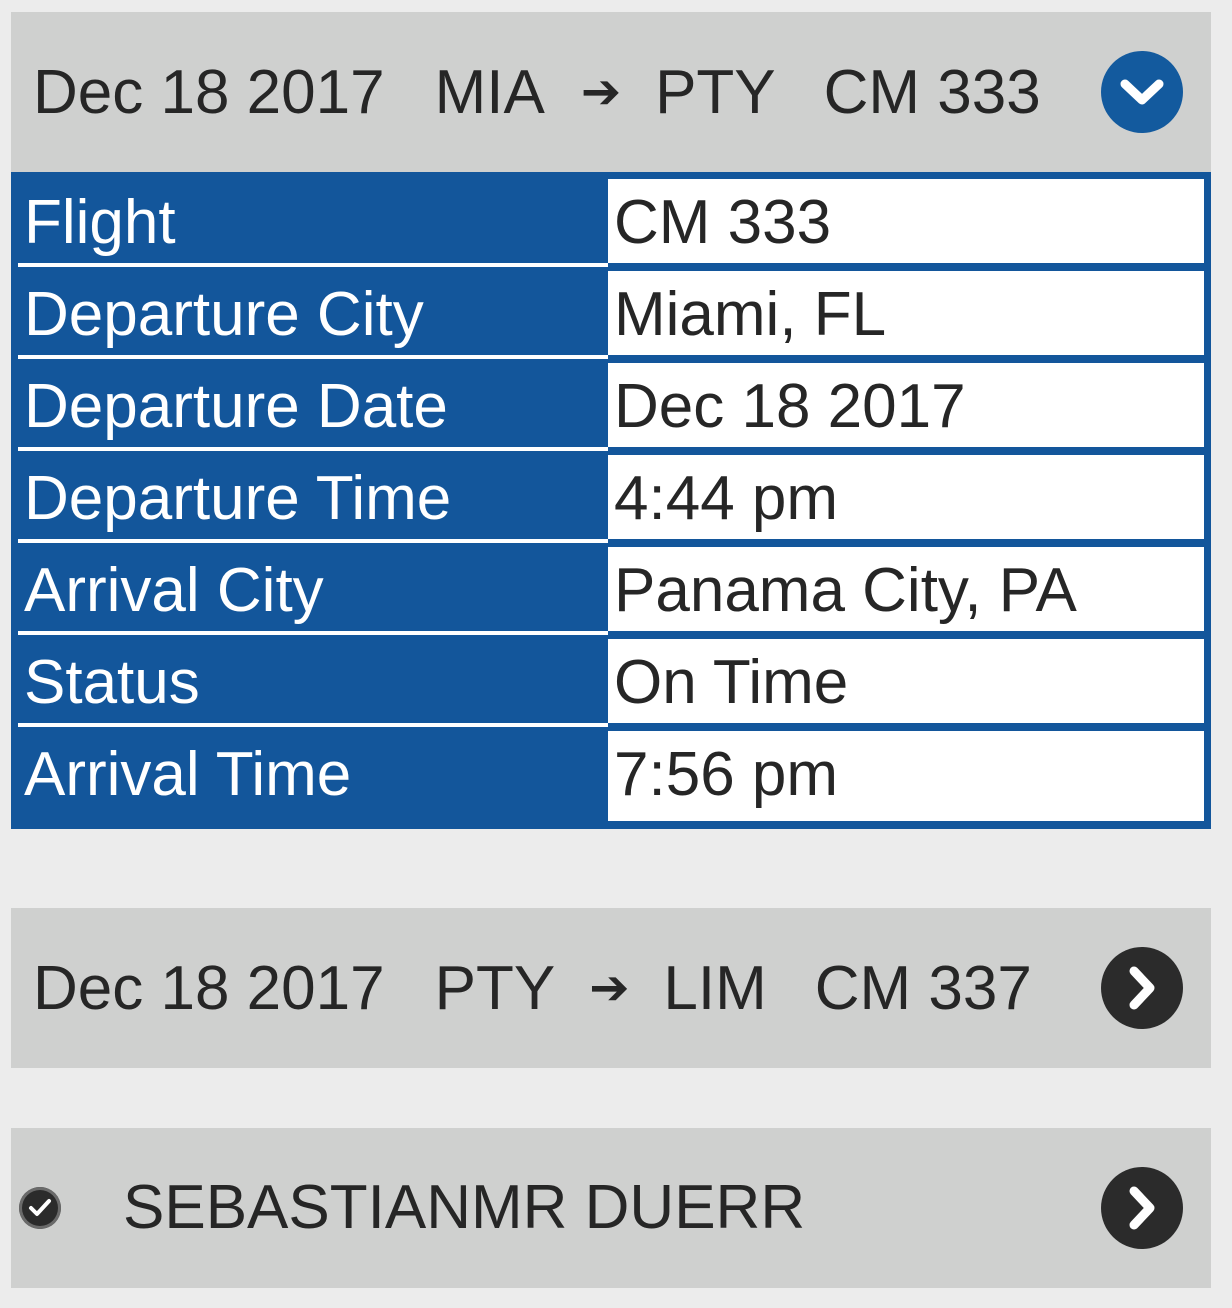 The width and height of the screenshot is (1232, 1308). What do you see at coordinates (906, 591) in the screenshot?
I see `detail-value: Panama City, PA` at bounding box center [906, 591].